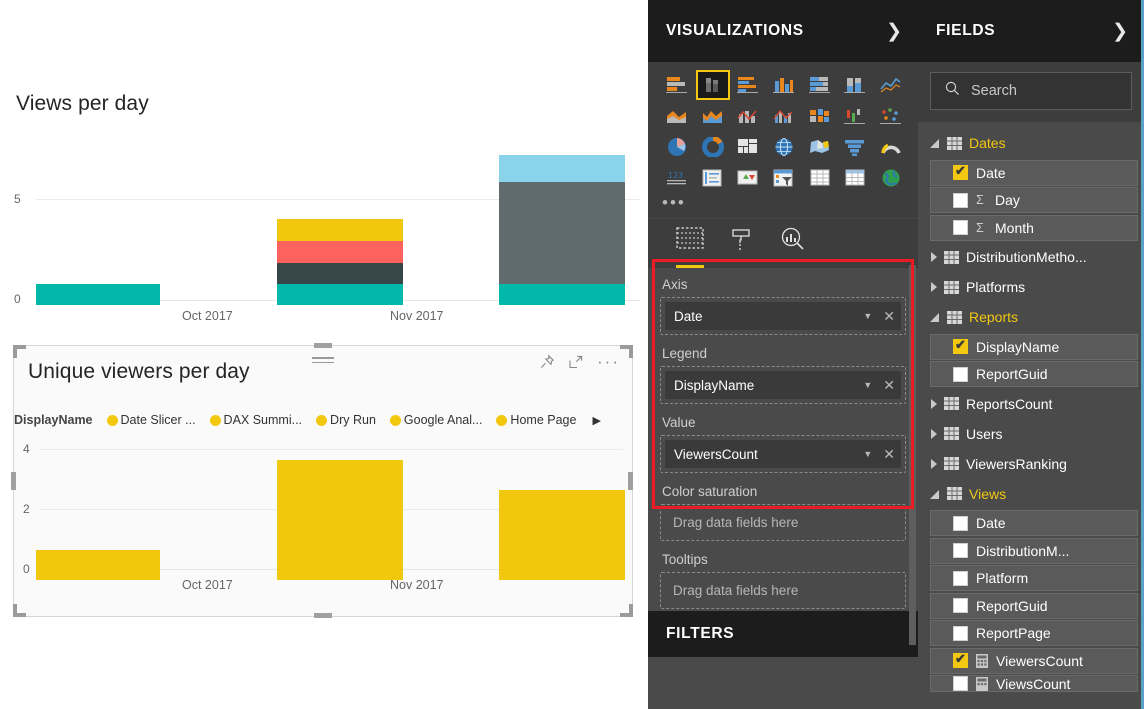  What do you see at coordinates (1031, 317) in the screenshot?
I see `fields-table-reports: Reports` at bounding box center [1031, 317].